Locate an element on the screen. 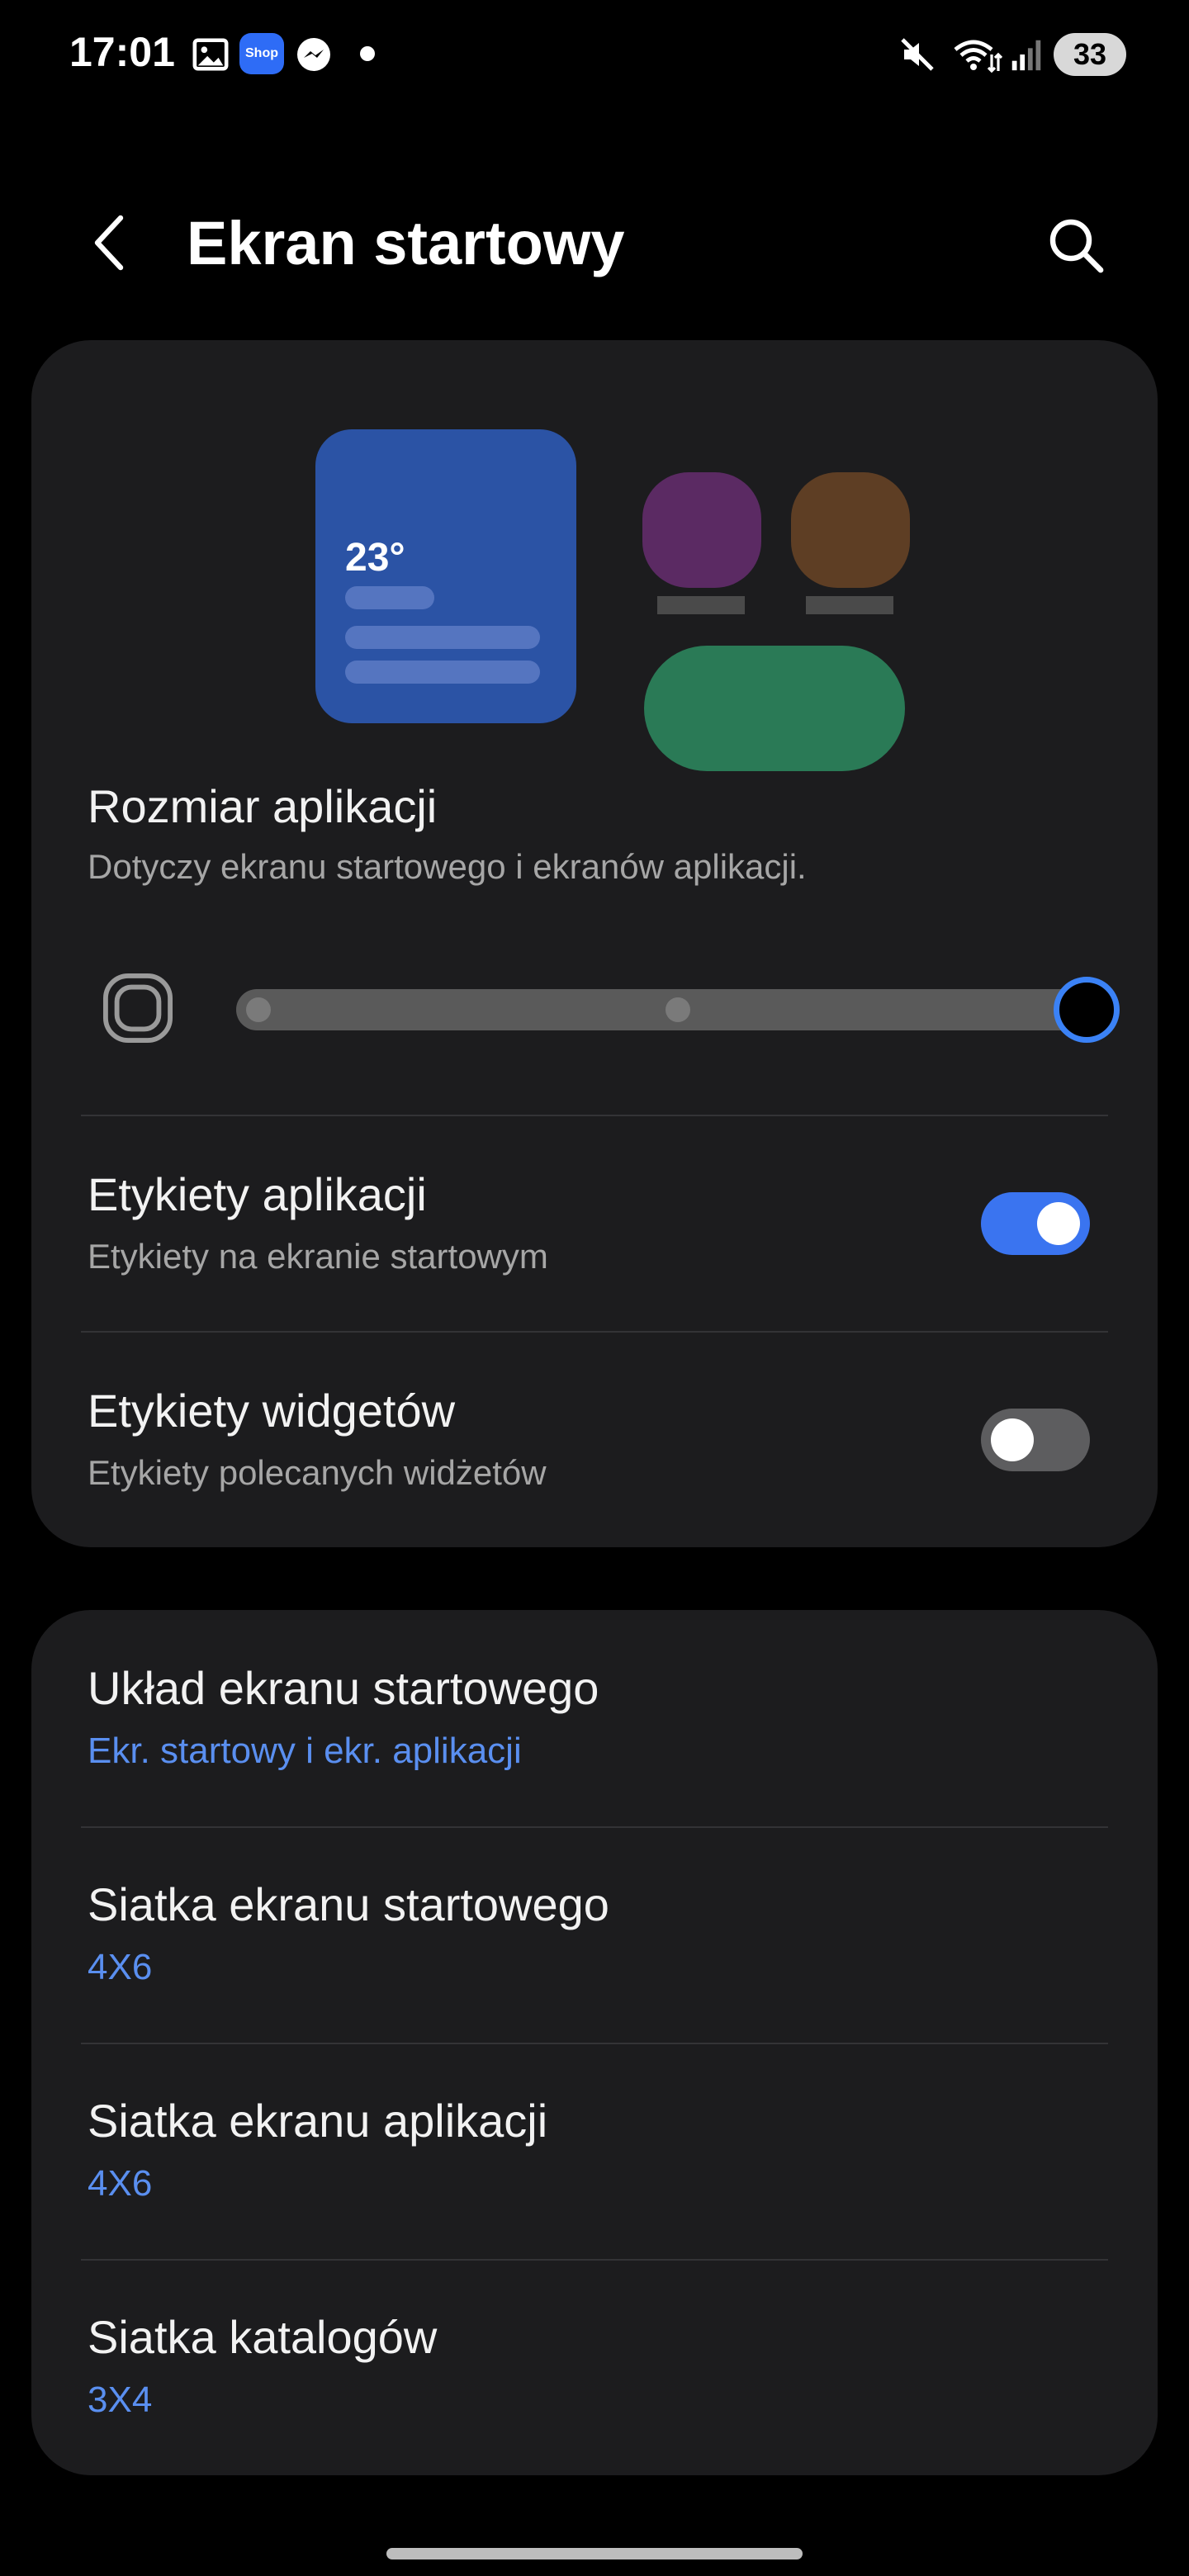 Image resolution: width=1189 pixels, height=2576 pixels. search-button is located at coordinates (1075, 245).